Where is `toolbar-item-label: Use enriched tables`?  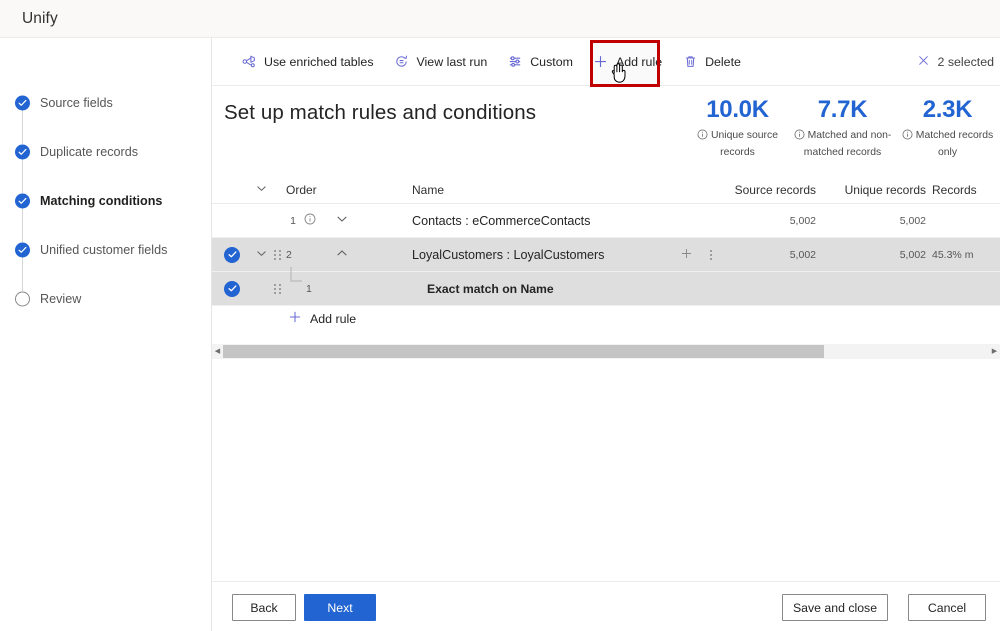 toolbar-item-label: Use enriched tables is located at coordinates (319, 61).